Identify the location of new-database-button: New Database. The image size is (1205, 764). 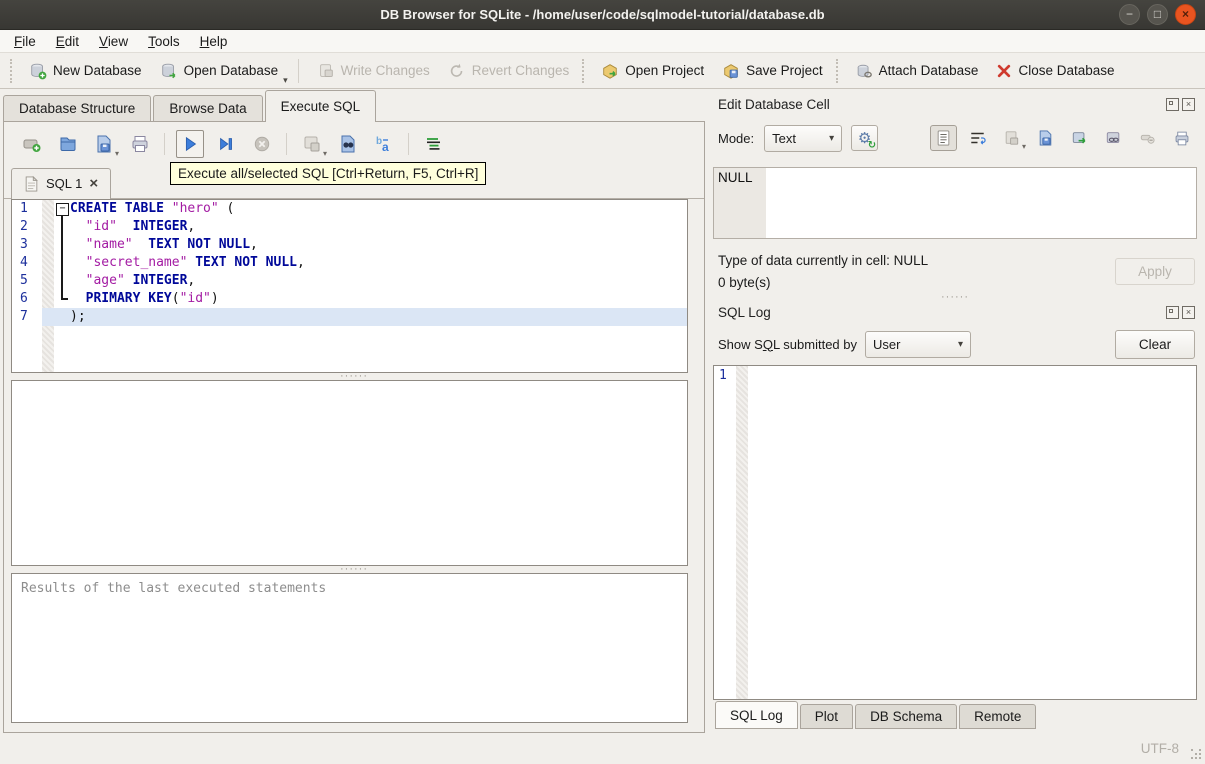
(85, 71).